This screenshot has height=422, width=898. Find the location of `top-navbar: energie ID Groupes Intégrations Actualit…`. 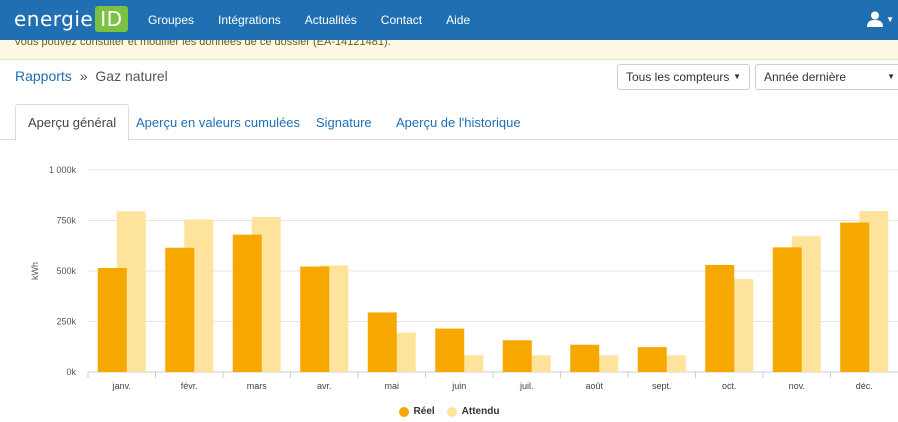

top-navbar: energie ID Groupes Intégrations Actualit… is located at coordinates (449, 20).